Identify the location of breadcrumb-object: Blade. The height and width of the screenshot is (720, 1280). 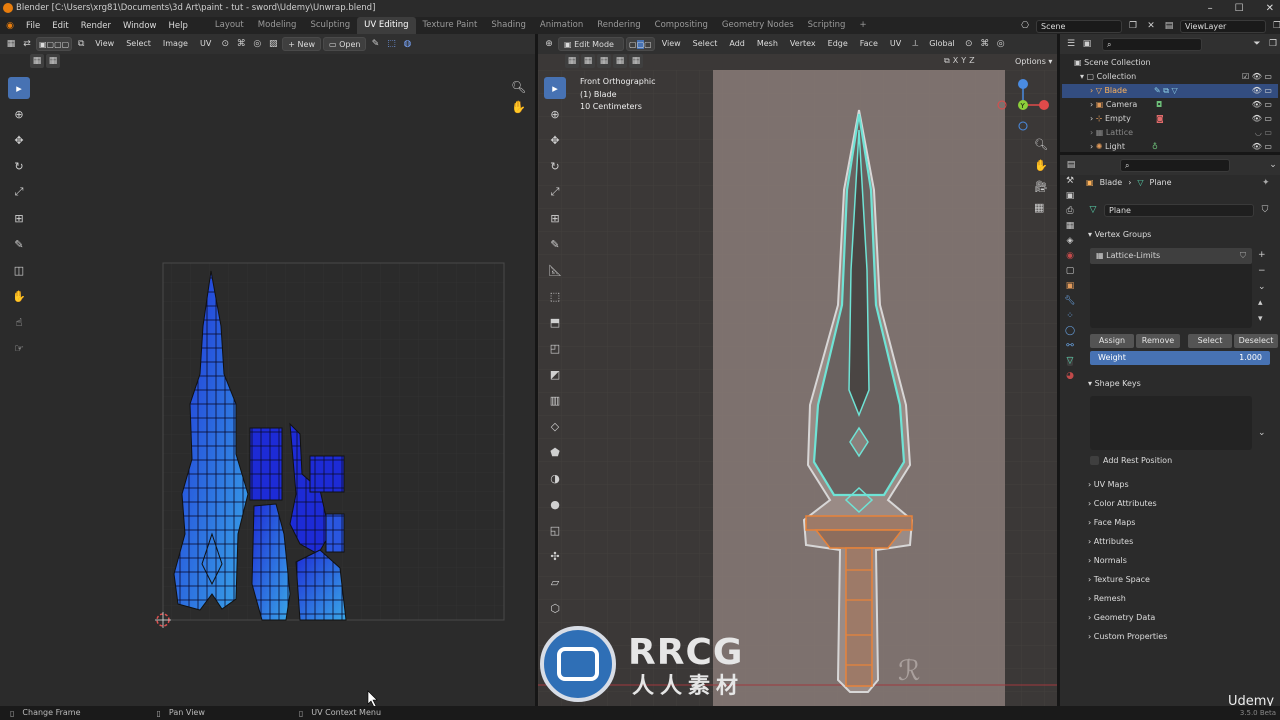
(1111, 182).